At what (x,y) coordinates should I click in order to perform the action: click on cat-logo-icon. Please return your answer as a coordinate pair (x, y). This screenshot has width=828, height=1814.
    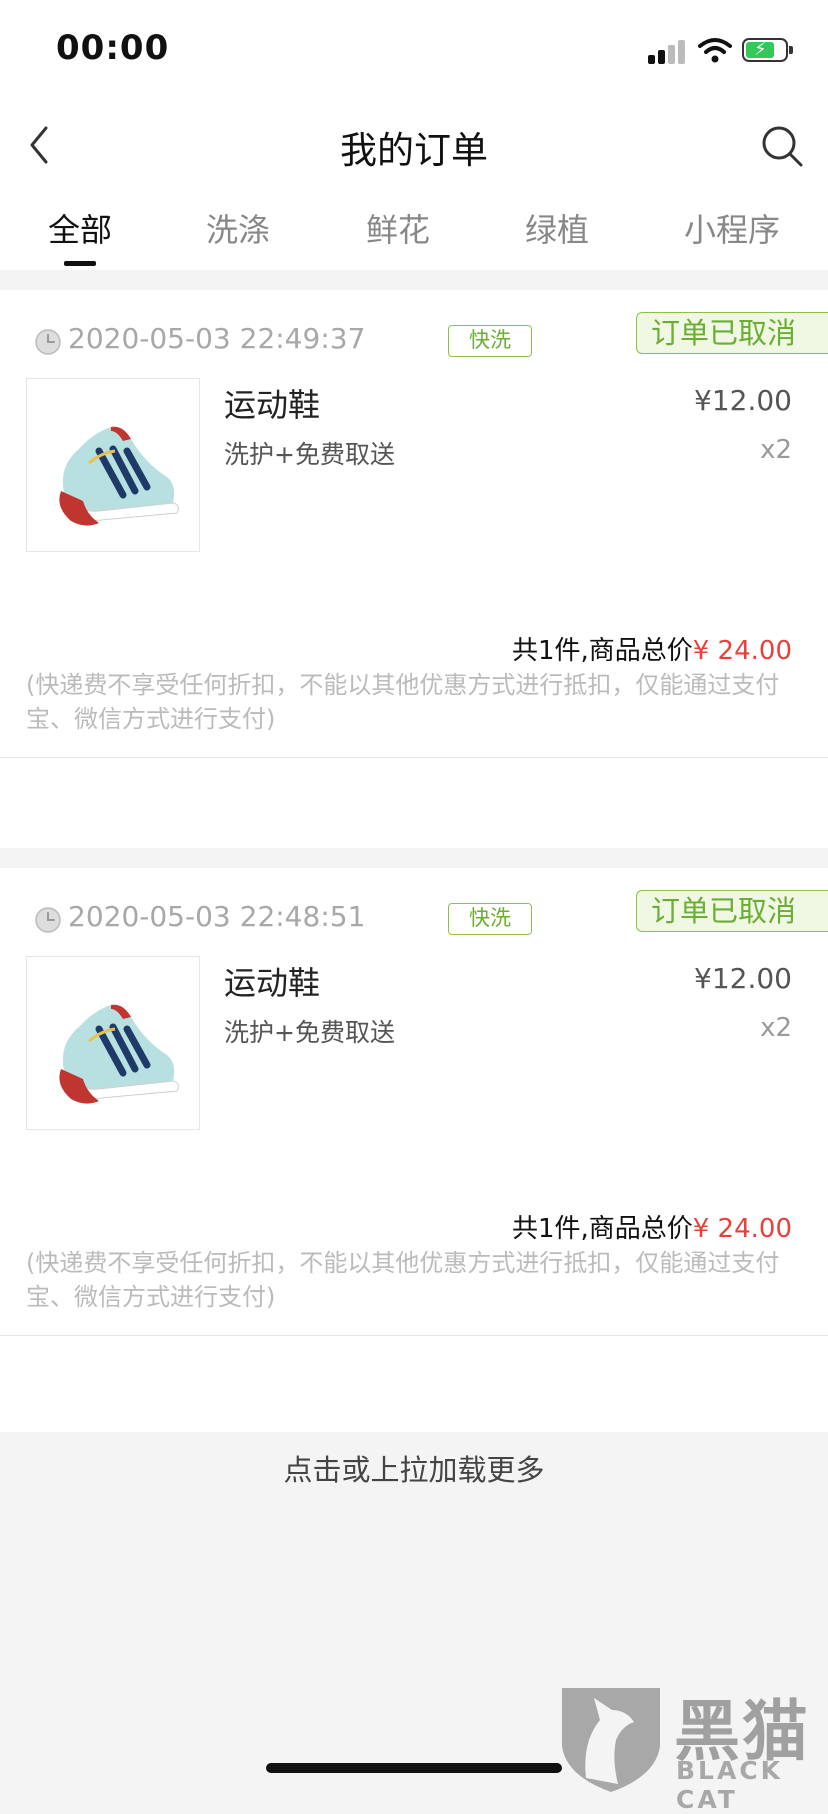
    Looking at the image, I should click on (611, 1740).